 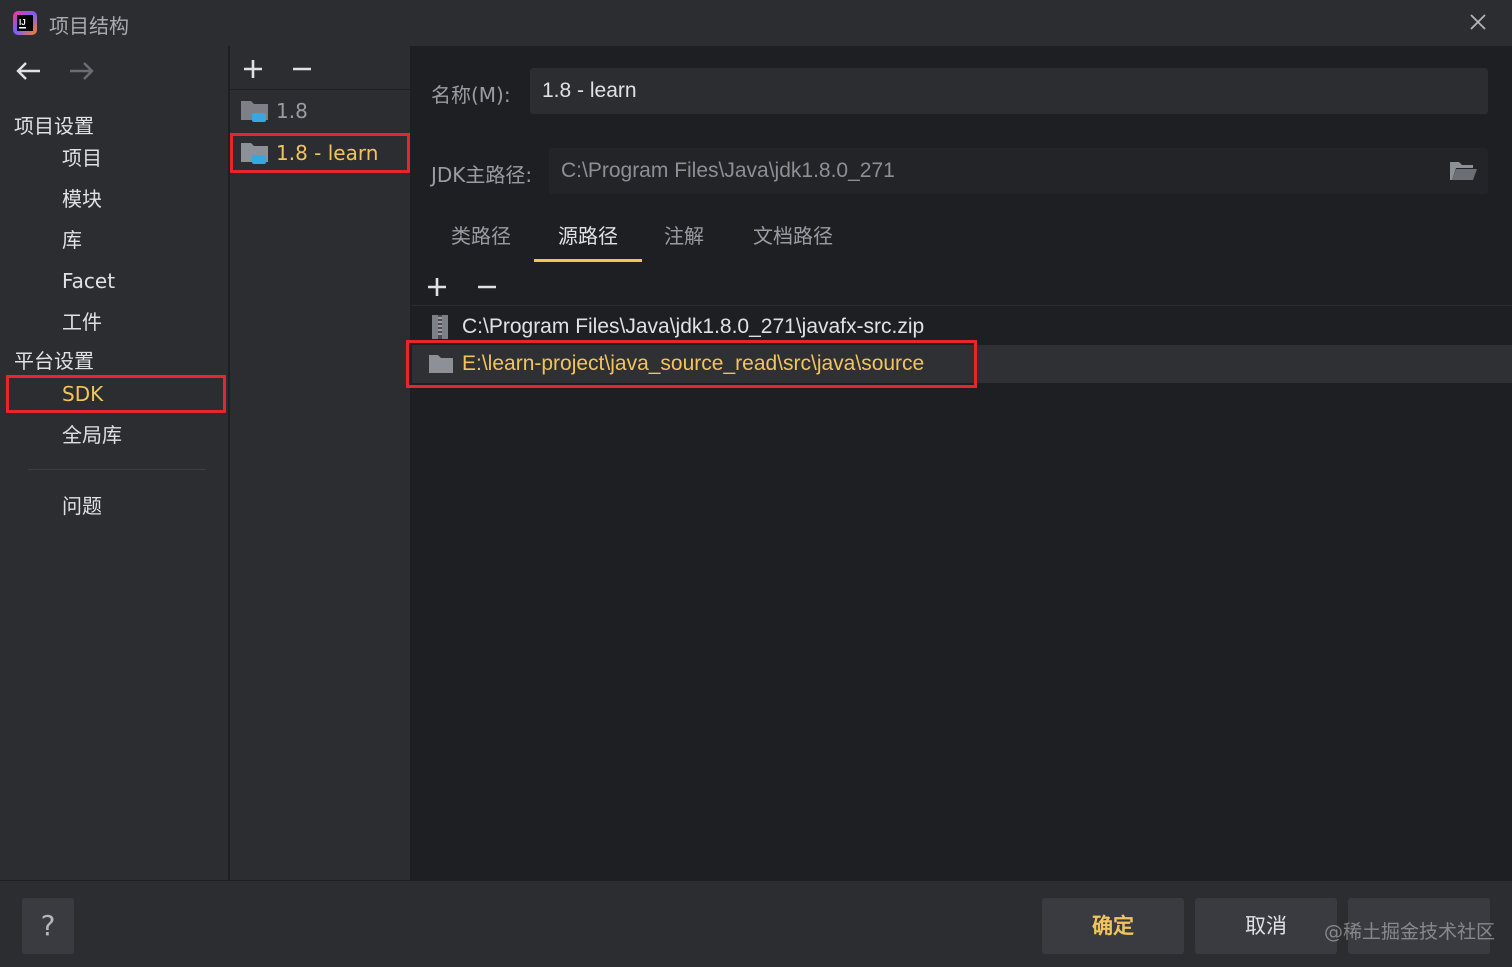 What do you see at coordinates (1266, 926) in the screenshot?
I see `cancel-button: 取消` at bounding box center [1266, 926].